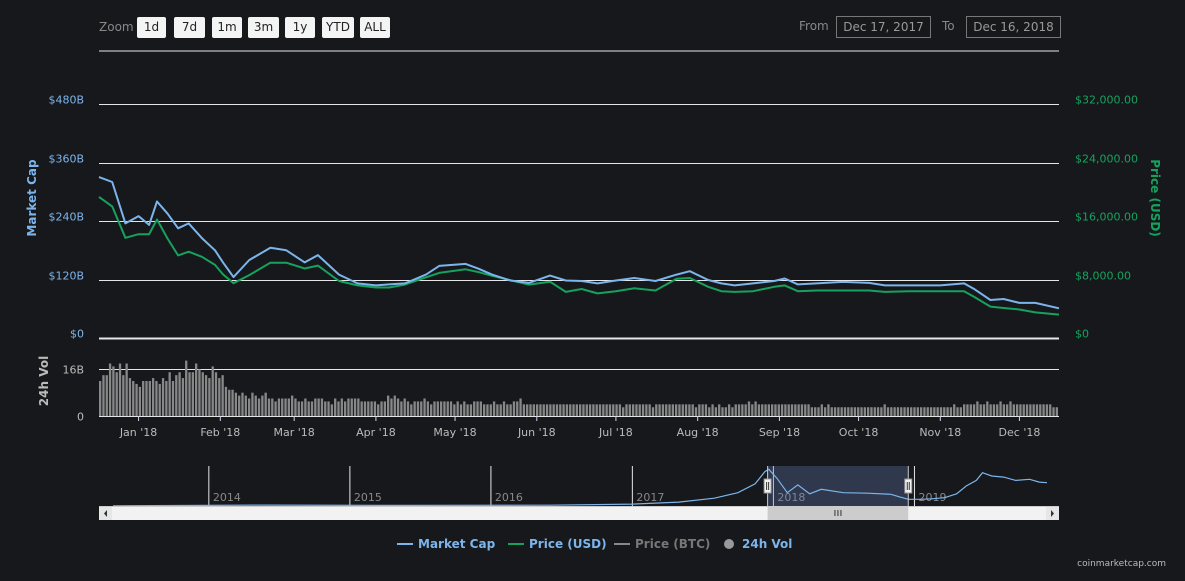 The height and width of the screenshot is (581, 1185). Describe the element at coordinates (66, 276) in the screenshot. I see `left-axis-tick: $120B` at that location.